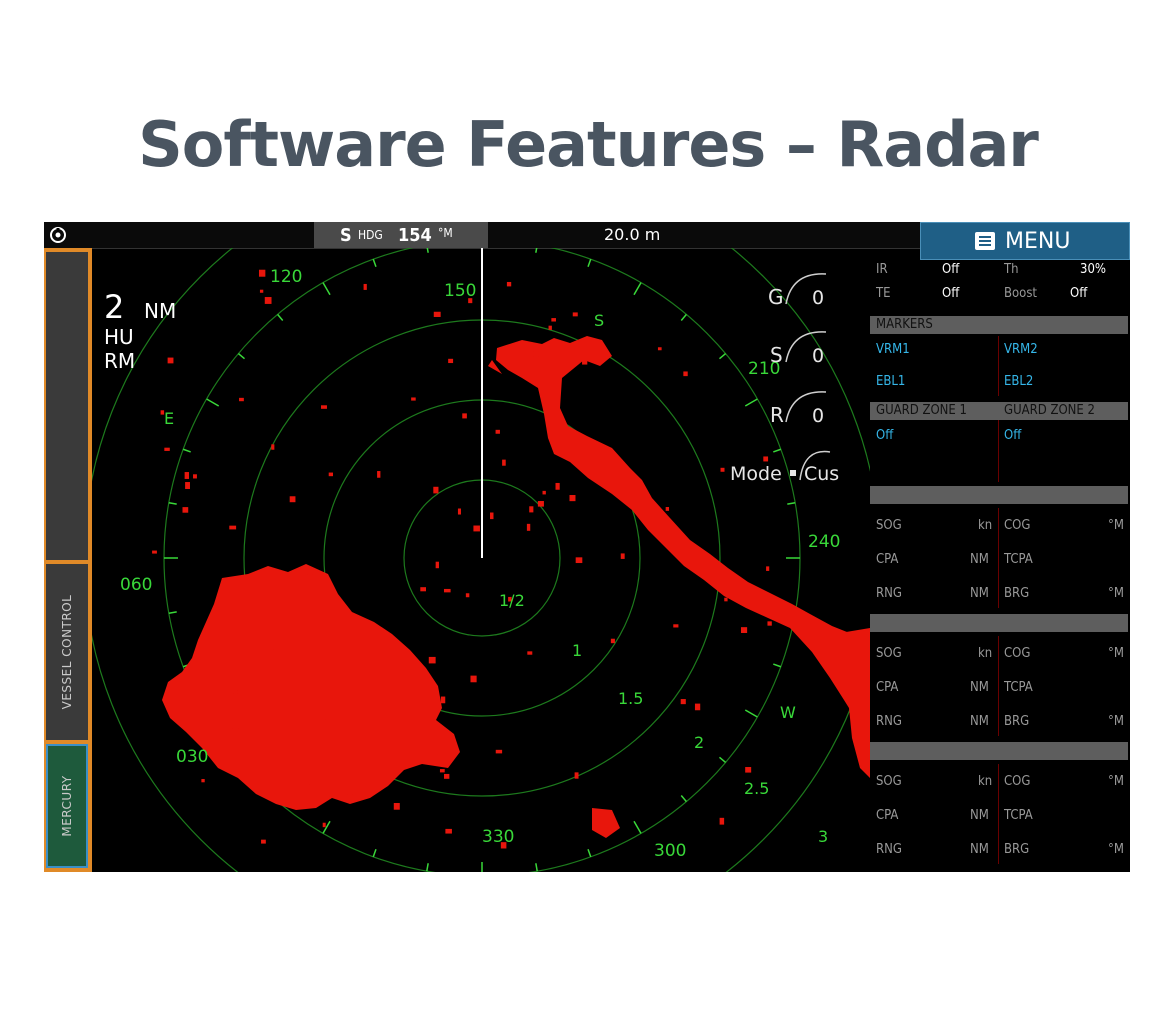  What do you see at coordinates (1012, 435) in the screenshot?
I see `guard-zone-2-value: Off` at bounding box center [1012, 435].